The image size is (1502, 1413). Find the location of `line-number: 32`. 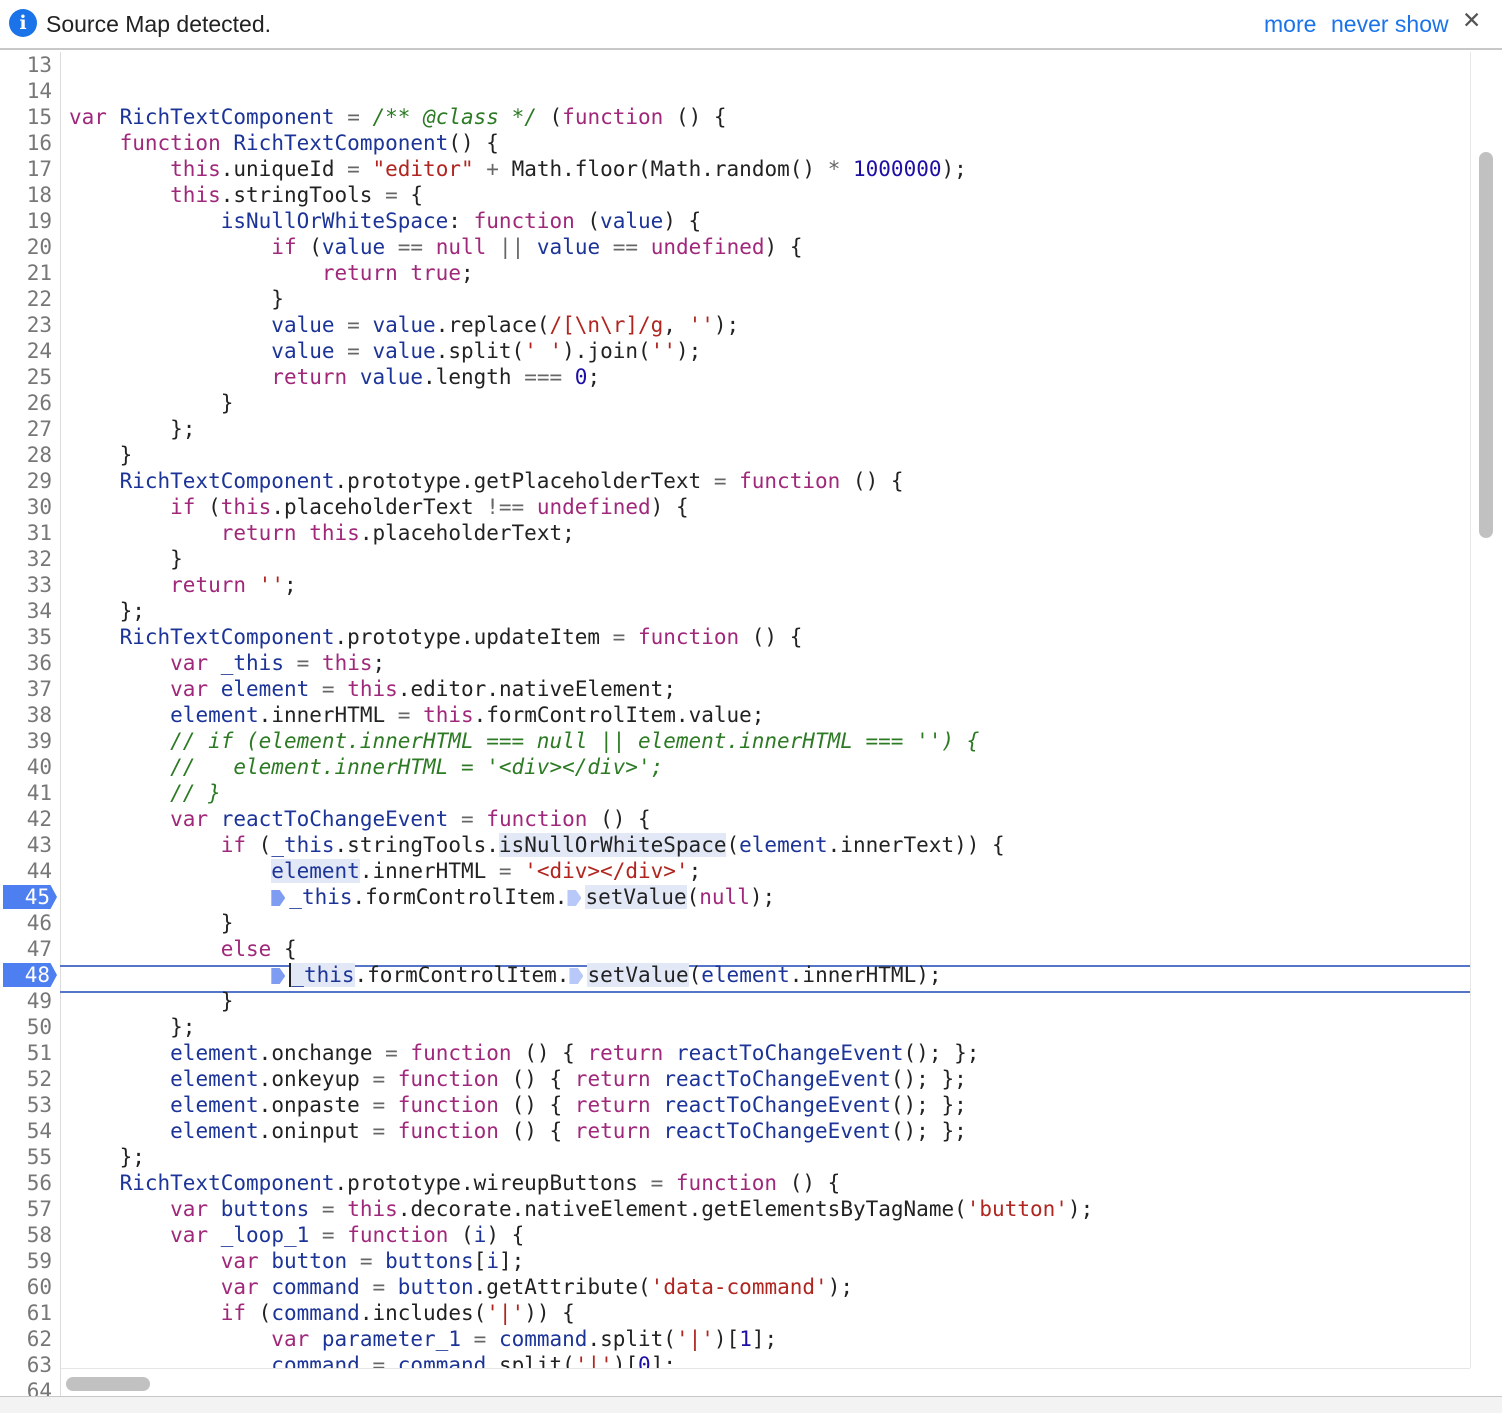

line-number: 32 is located at coordinates (30, 559).